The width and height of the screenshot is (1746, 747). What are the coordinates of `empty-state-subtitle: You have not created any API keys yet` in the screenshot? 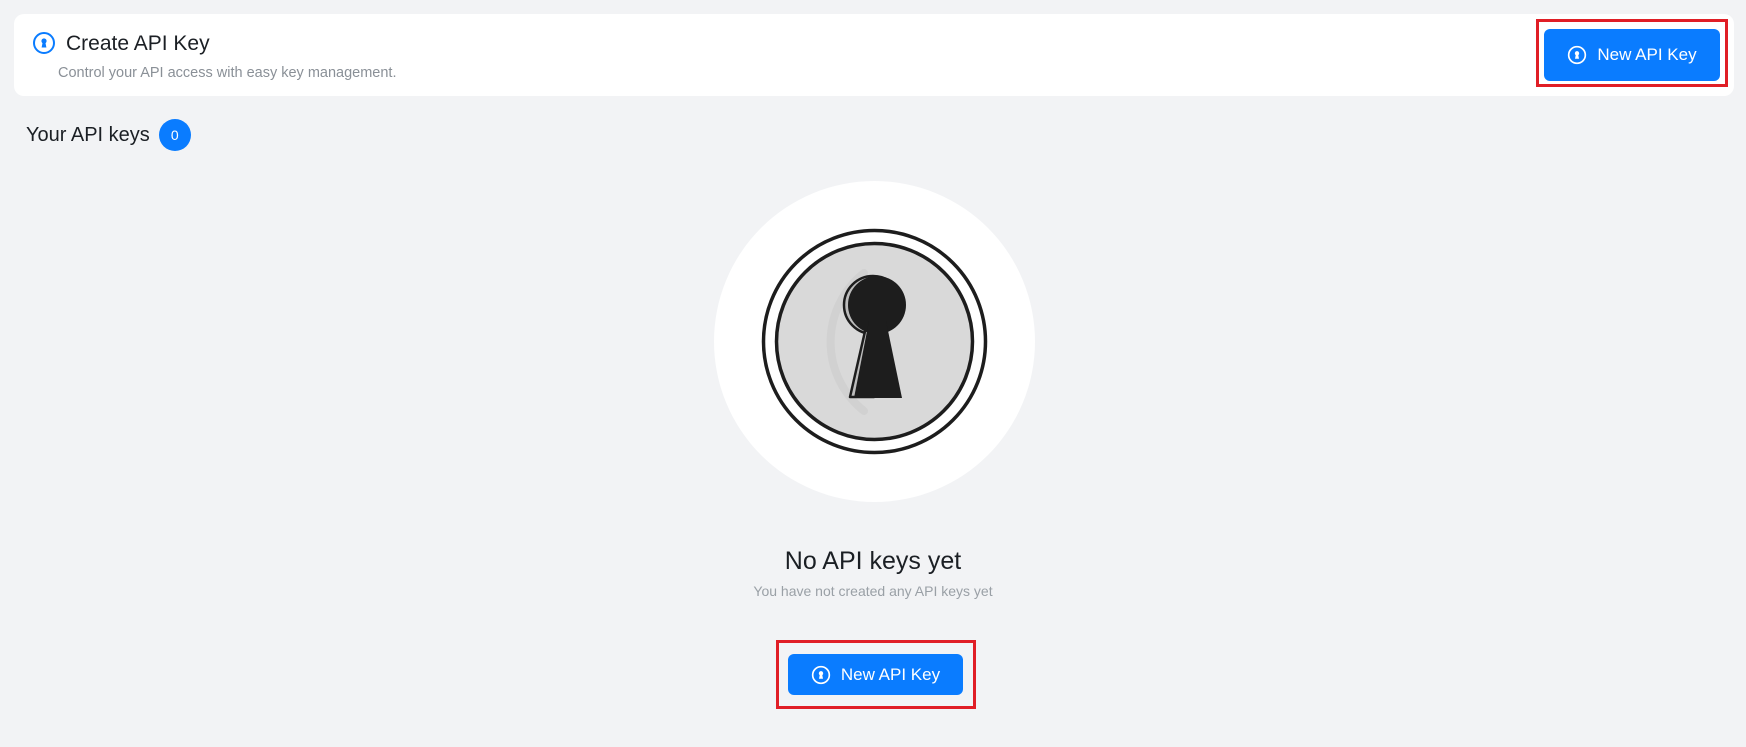 It's located at (873, 591).